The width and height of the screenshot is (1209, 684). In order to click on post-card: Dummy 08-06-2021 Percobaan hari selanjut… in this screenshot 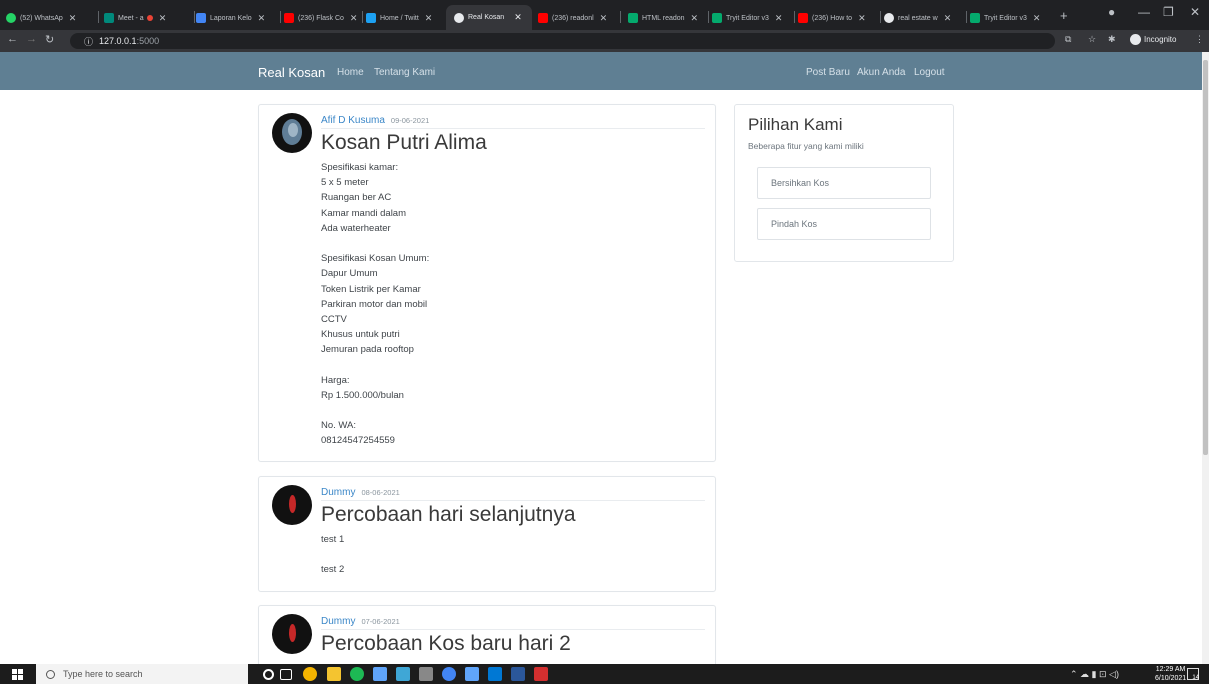, I will do `click(487, 534)`.